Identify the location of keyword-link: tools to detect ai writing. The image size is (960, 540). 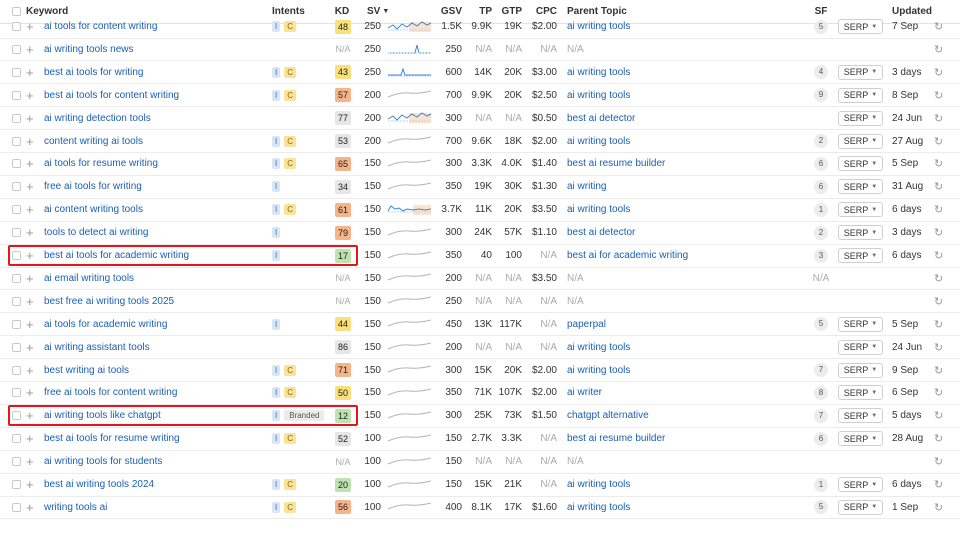
(96, 233).